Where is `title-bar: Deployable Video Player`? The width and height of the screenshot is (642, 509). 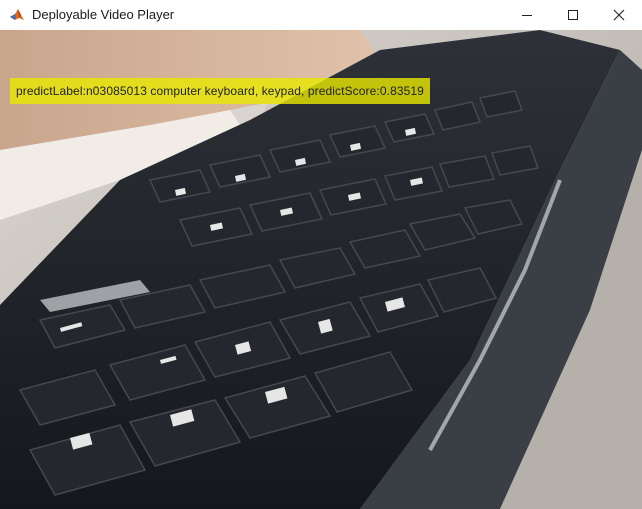
title-bar: Deployable Video Player is located at coordinates (321, 15).